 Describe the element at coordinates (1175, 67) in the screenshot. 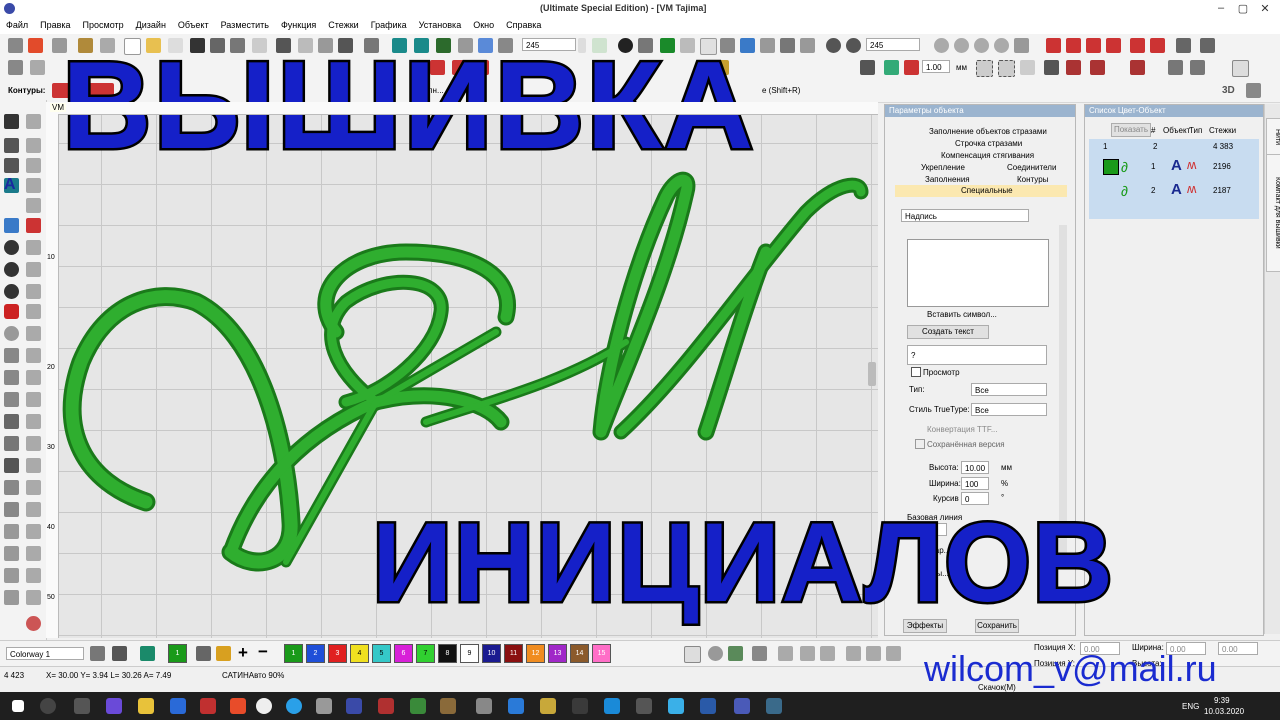

I see `tools-a-icon` at that location.